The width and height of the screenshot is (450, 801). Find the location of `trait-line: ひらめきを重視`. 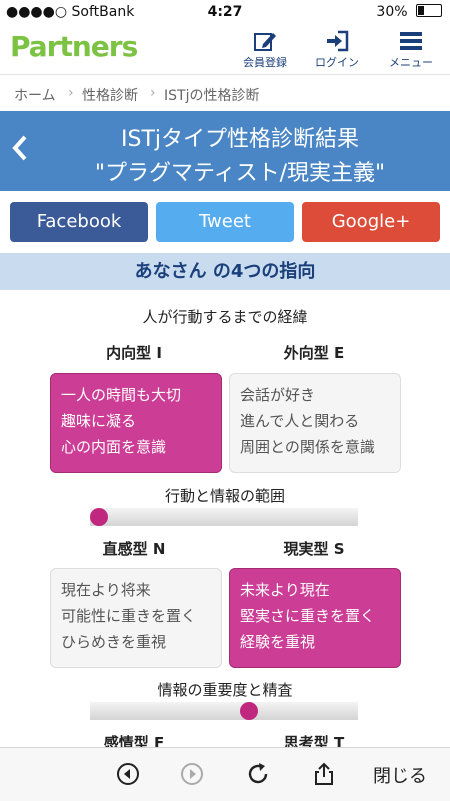

trait-line: ひらめきを重視 is located at coordinates (114, 642).